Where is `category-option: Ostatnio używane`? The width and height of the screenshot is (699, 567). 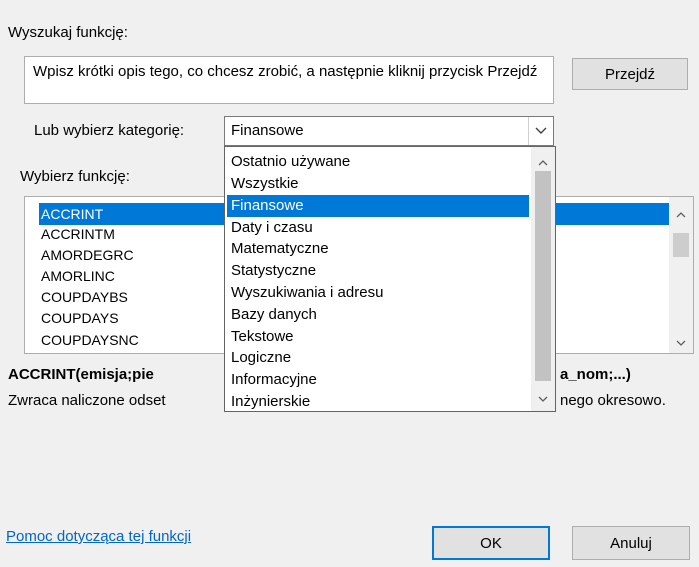 category-option: Ostatnio używane is located at coordinates (378, 162).